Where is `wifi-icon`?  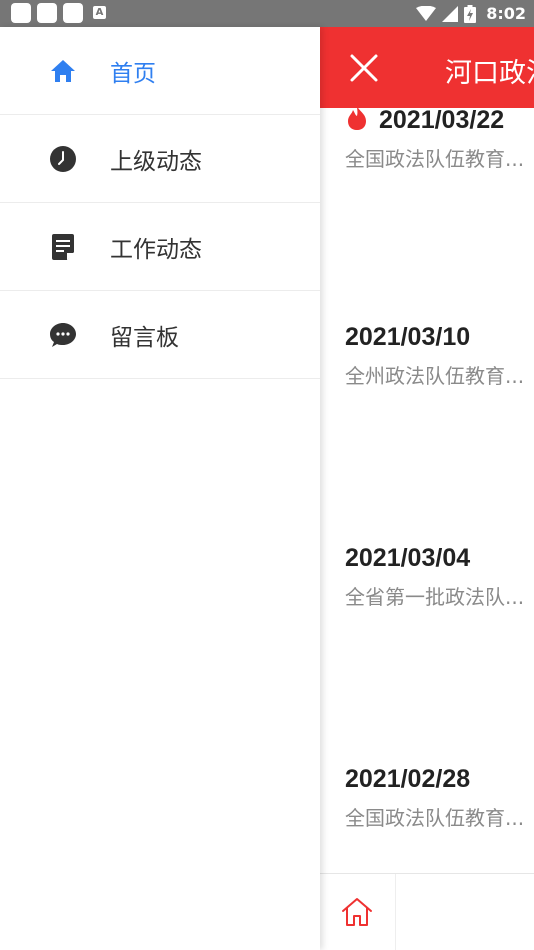 wifi-icon is located at coordinates (426, 13).